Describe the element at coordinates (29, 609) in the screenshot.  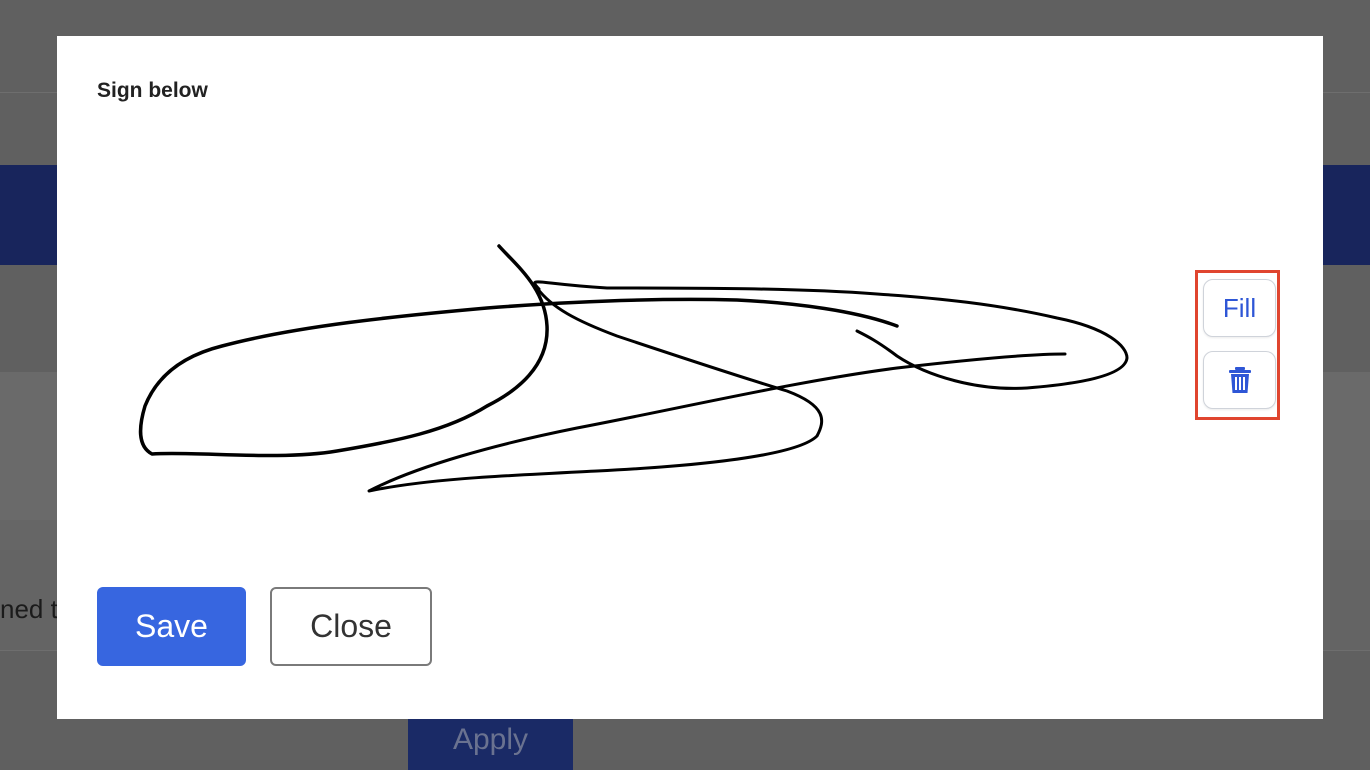
I see `background-text: ned t` at that location.